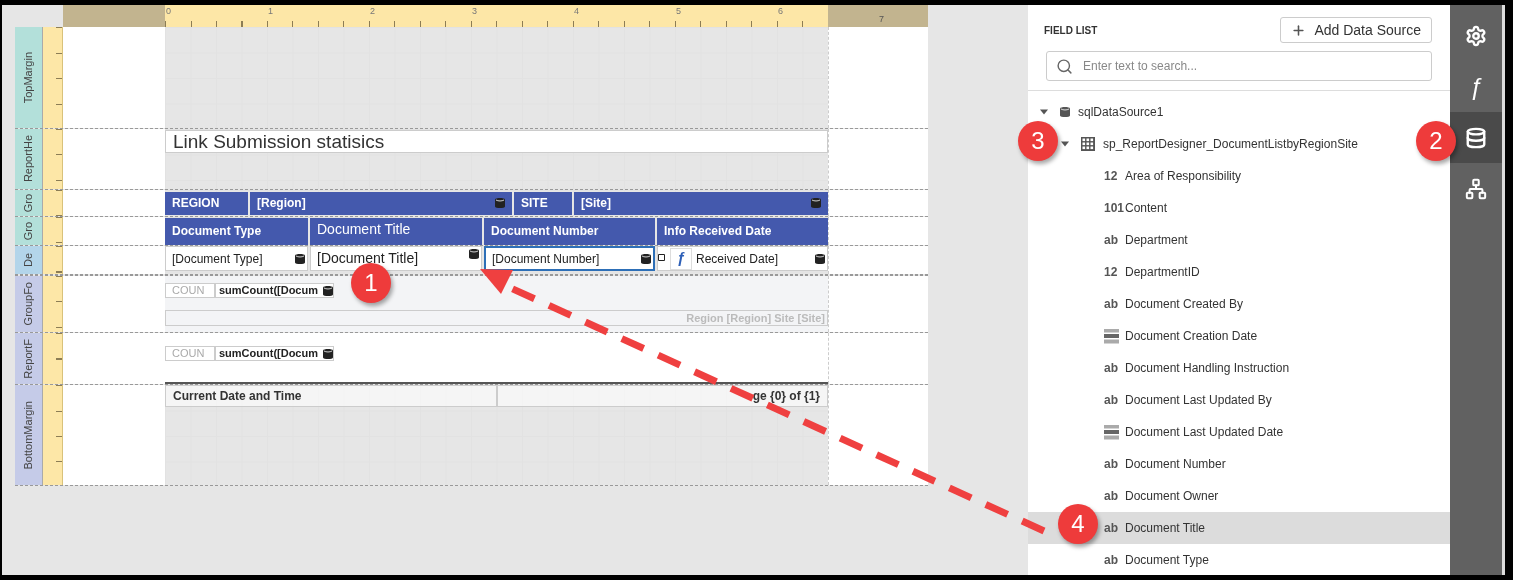 This screenshot has height=580, width=1513. What do you see at coordinates (29, 435) in the screenshot?
I see `band-label: BottomMargin` at bounding box center [29, 435].